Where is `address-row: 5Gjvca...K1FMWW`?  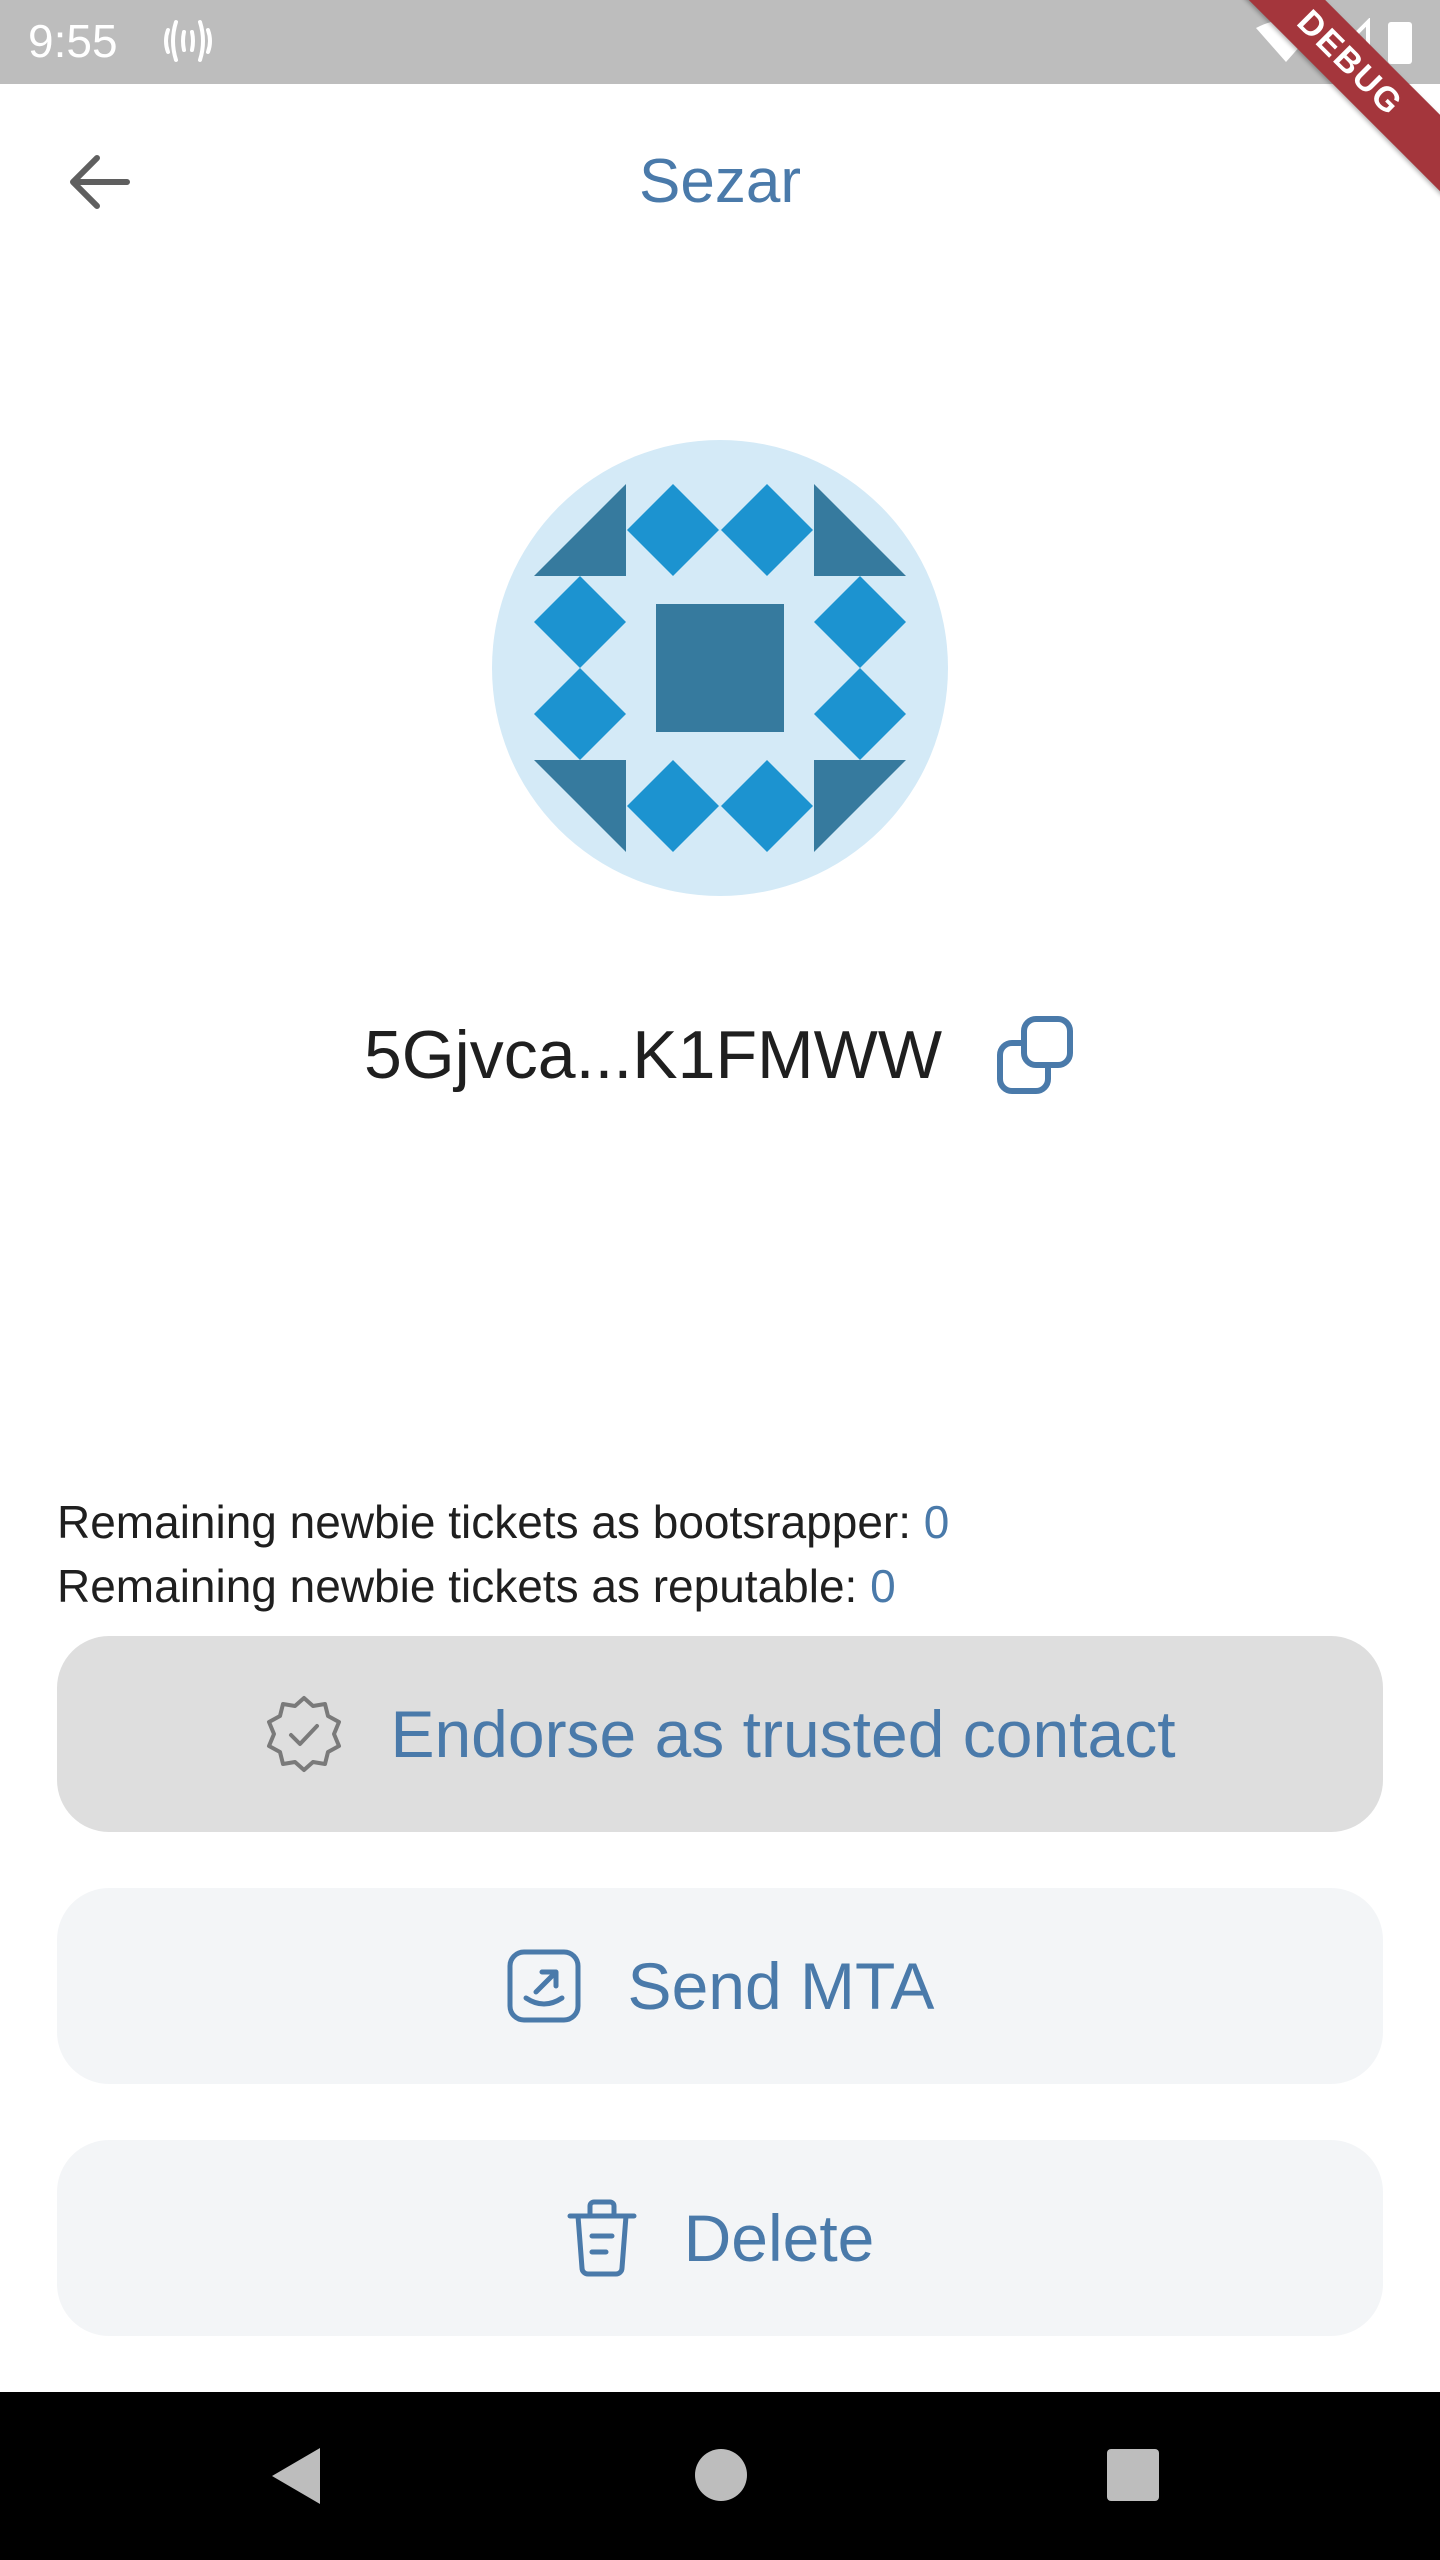 address-row: 5Gjvca...K1FMWW is located at coordinates (720, 1055).